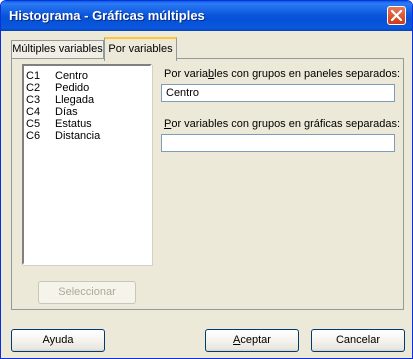  I want to click on close-button, so click(396, 15).